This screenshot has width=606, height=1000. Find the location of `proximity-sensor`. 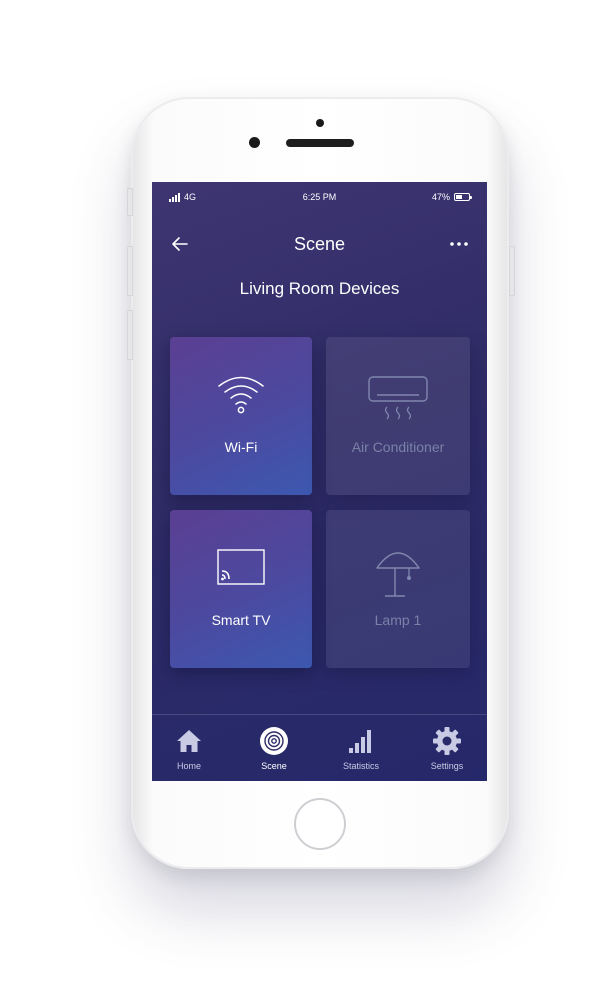

proximity-sensor is located at coordinates (320, 123).